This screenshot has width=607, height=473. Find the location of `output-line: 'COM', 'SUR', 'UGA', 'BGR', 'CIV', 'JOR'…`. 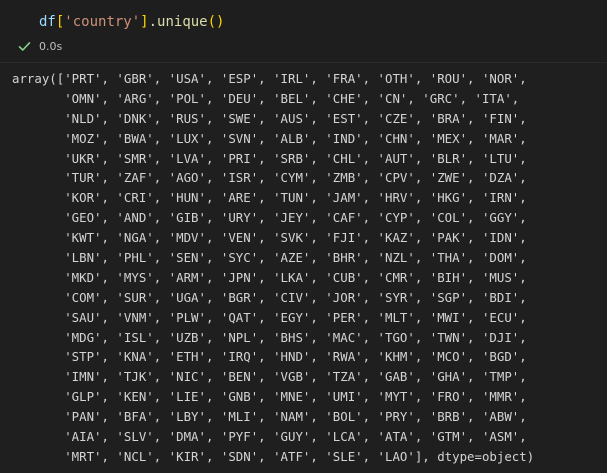

output-line: 'COM', 'SUR', 'UGA', 'BGR', 'CIV', 'JOR'… is located at coordinates (269, 297).